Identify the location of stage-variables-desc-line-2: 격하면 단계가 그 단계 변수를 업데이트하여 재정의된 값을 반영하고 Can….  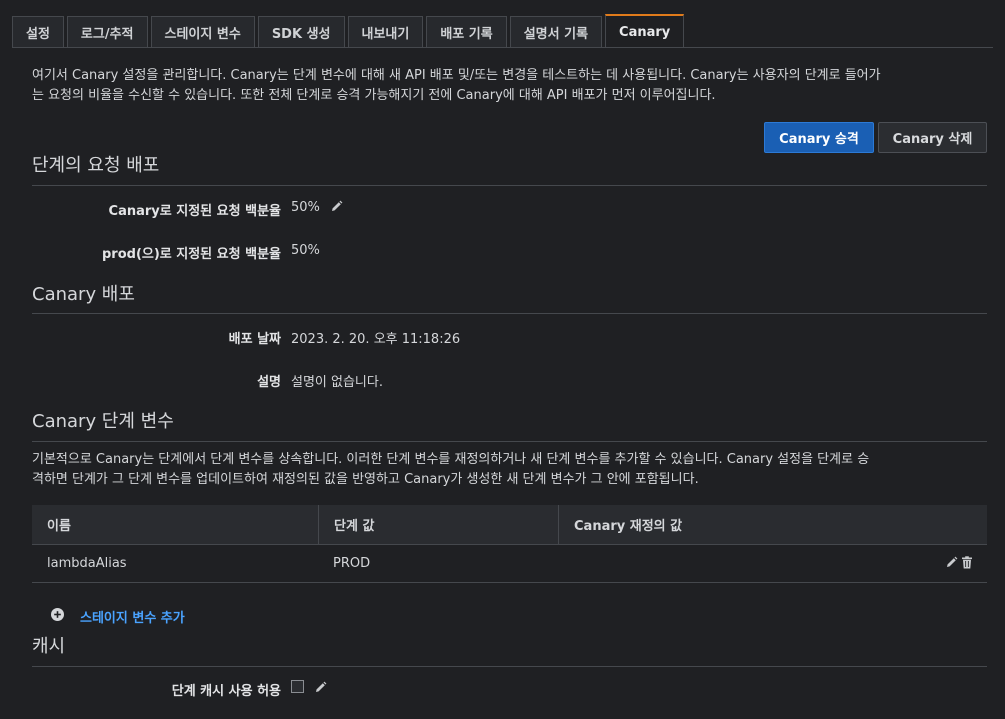
(365, 479).